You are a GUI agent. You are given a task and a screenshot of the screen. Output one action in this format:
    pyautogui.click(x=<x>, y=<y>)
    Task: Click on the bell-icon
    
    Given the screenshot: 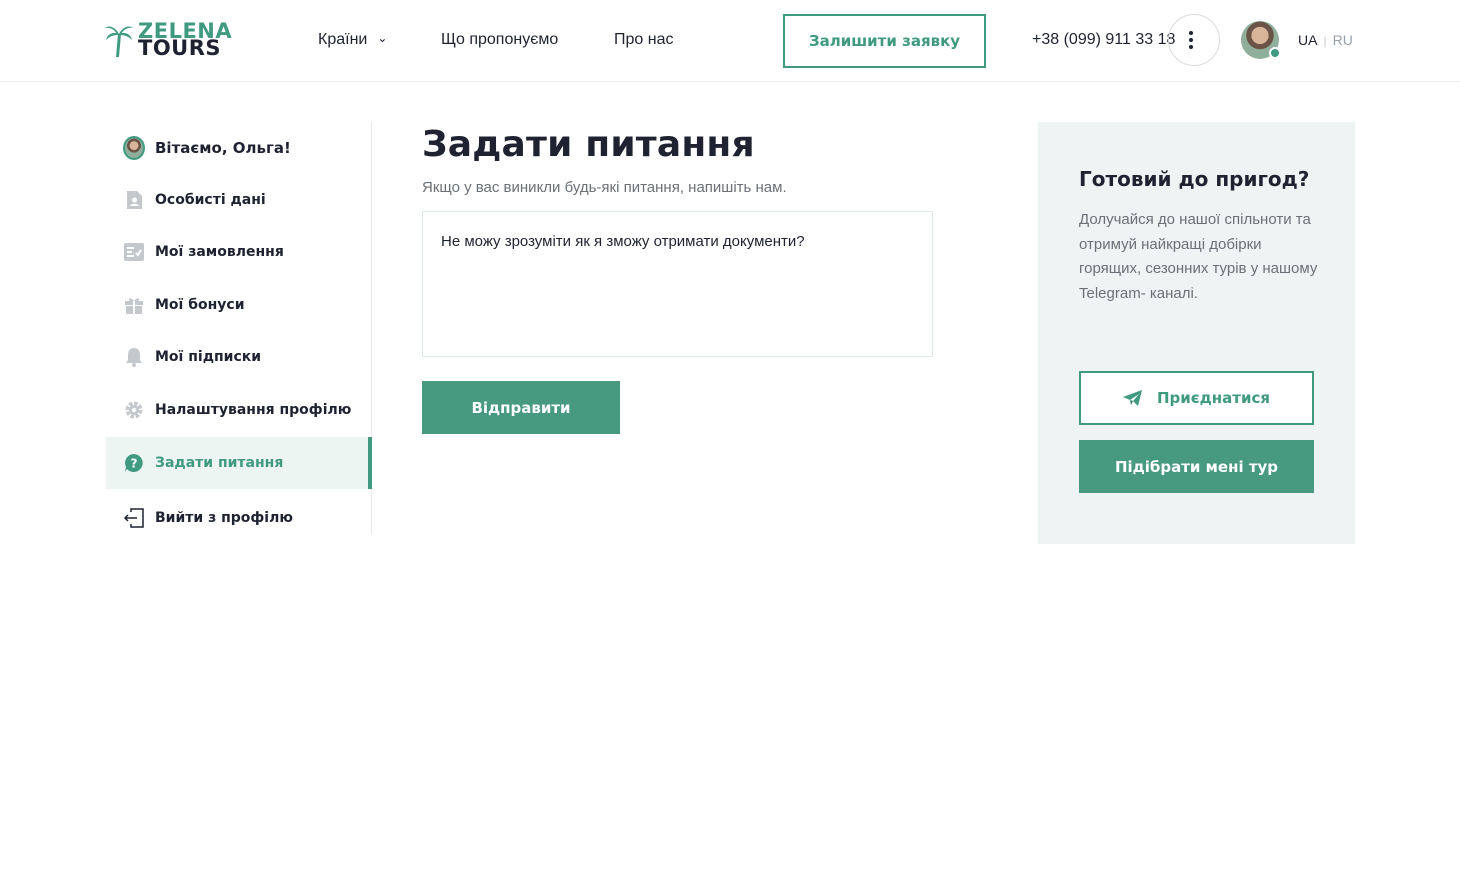 What is the action you would take?
    pyautogui.click(x=134, y=357)
    